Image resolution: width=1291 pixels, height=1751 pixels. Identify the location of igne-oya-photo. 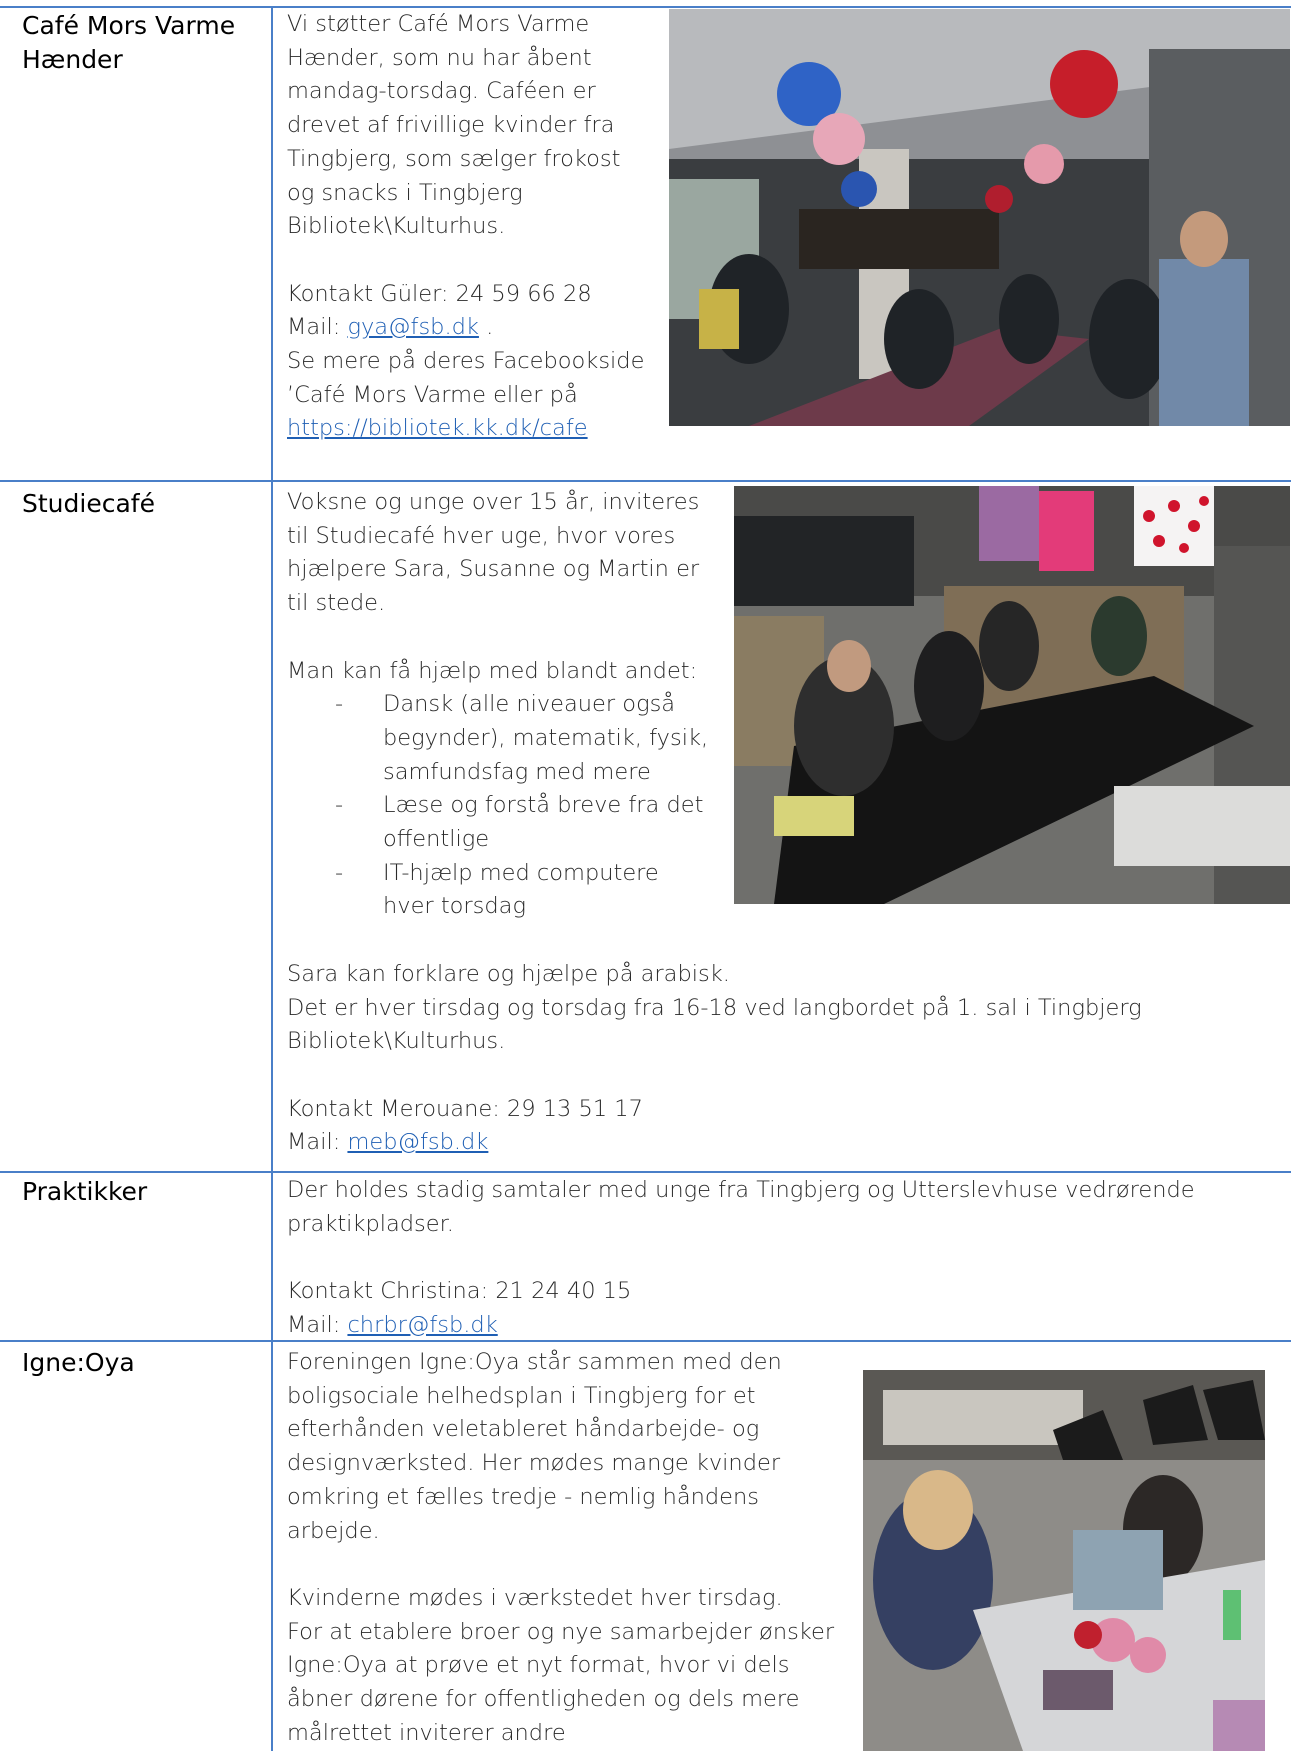
(1064, 1560).